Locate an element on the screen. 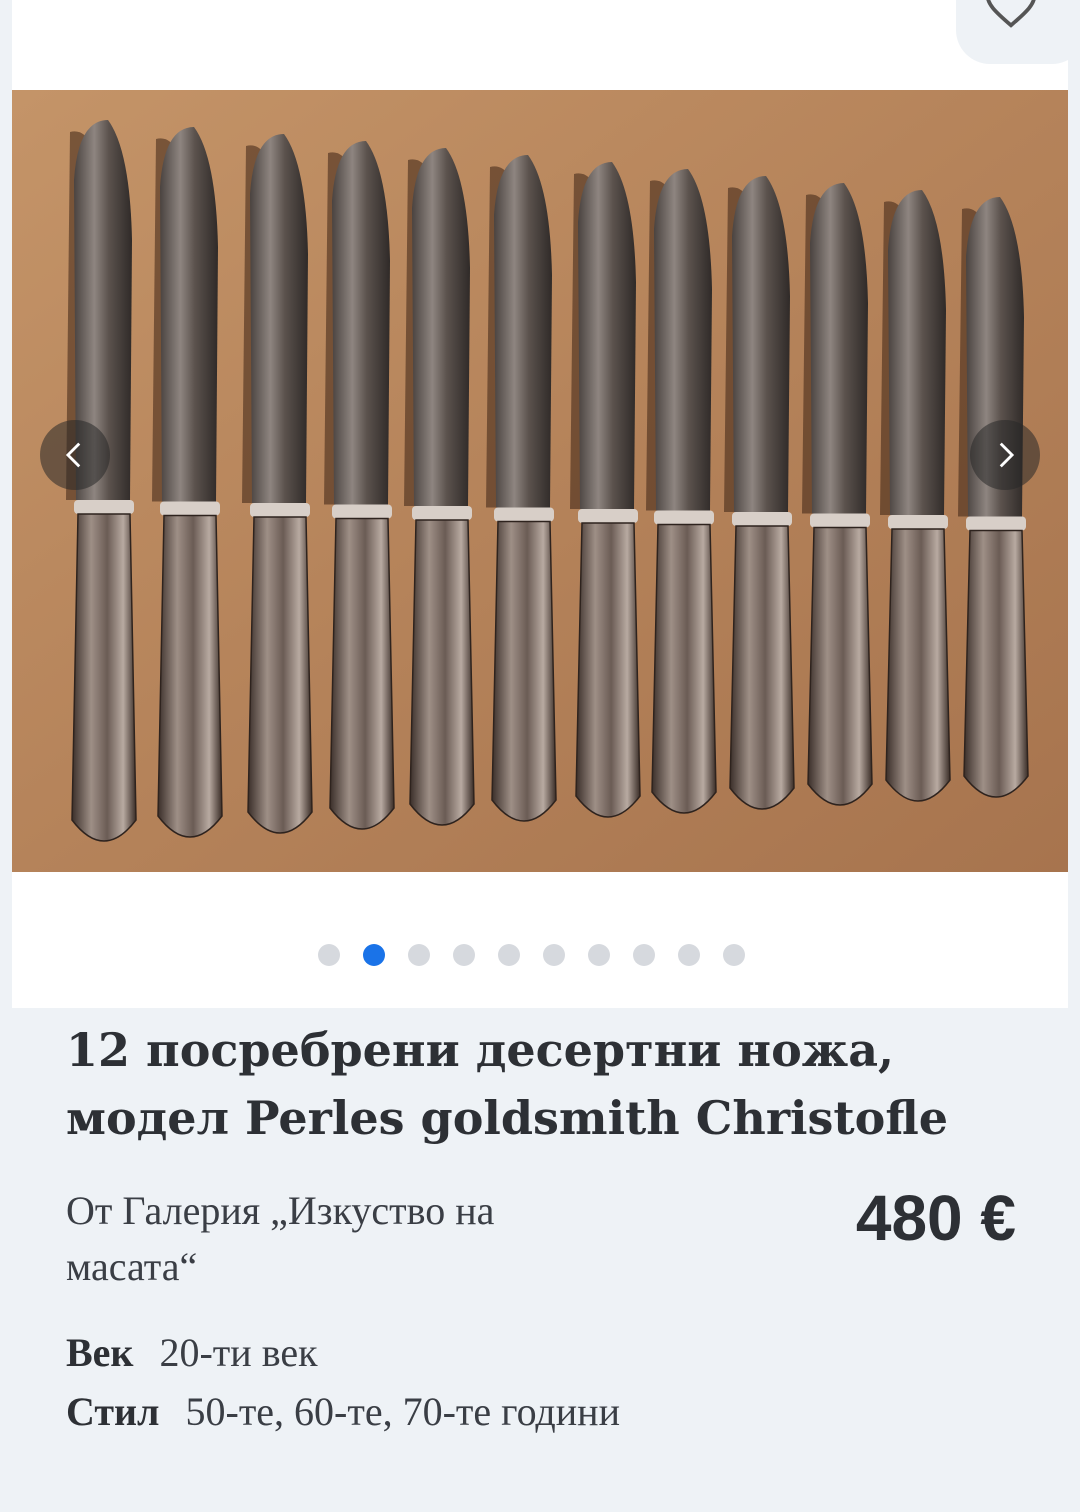  attribute-value: 50-те, 60-те, 70-те години is located at coordinates (403, 1411).